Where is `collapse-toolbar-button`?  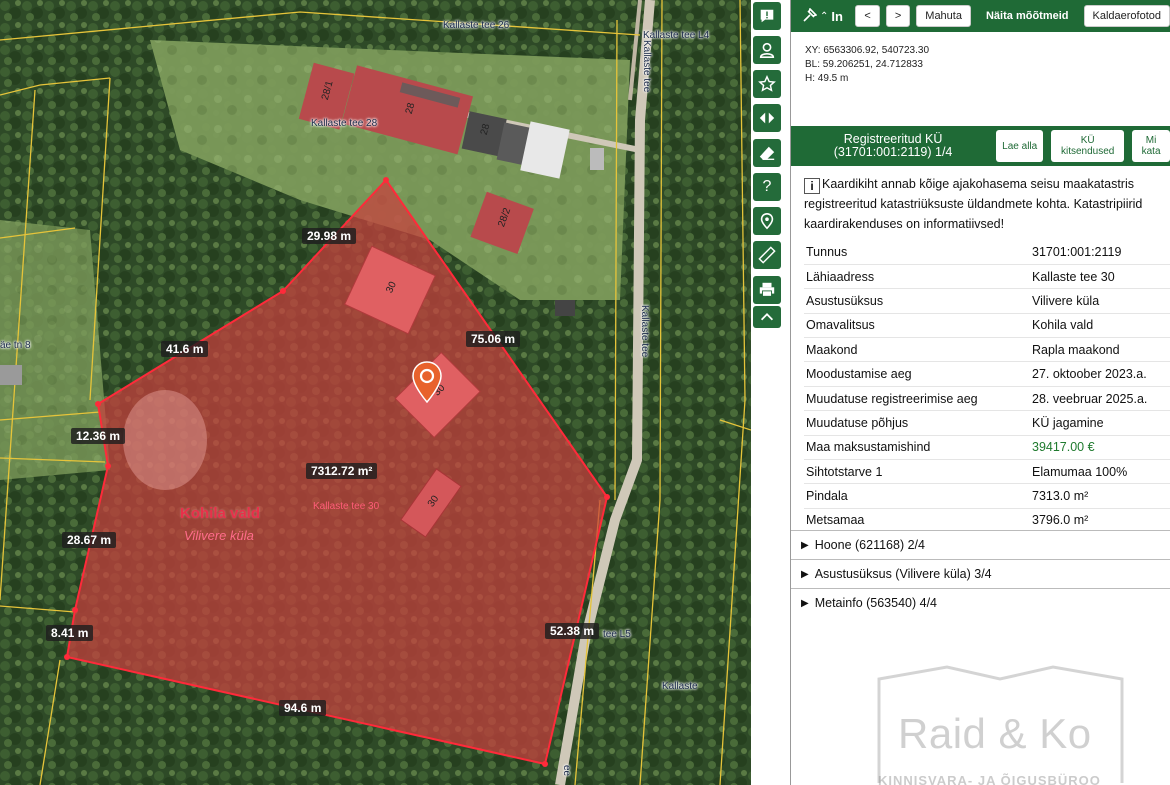 collapse-toolbar-button is located at coordinates (767, 317).